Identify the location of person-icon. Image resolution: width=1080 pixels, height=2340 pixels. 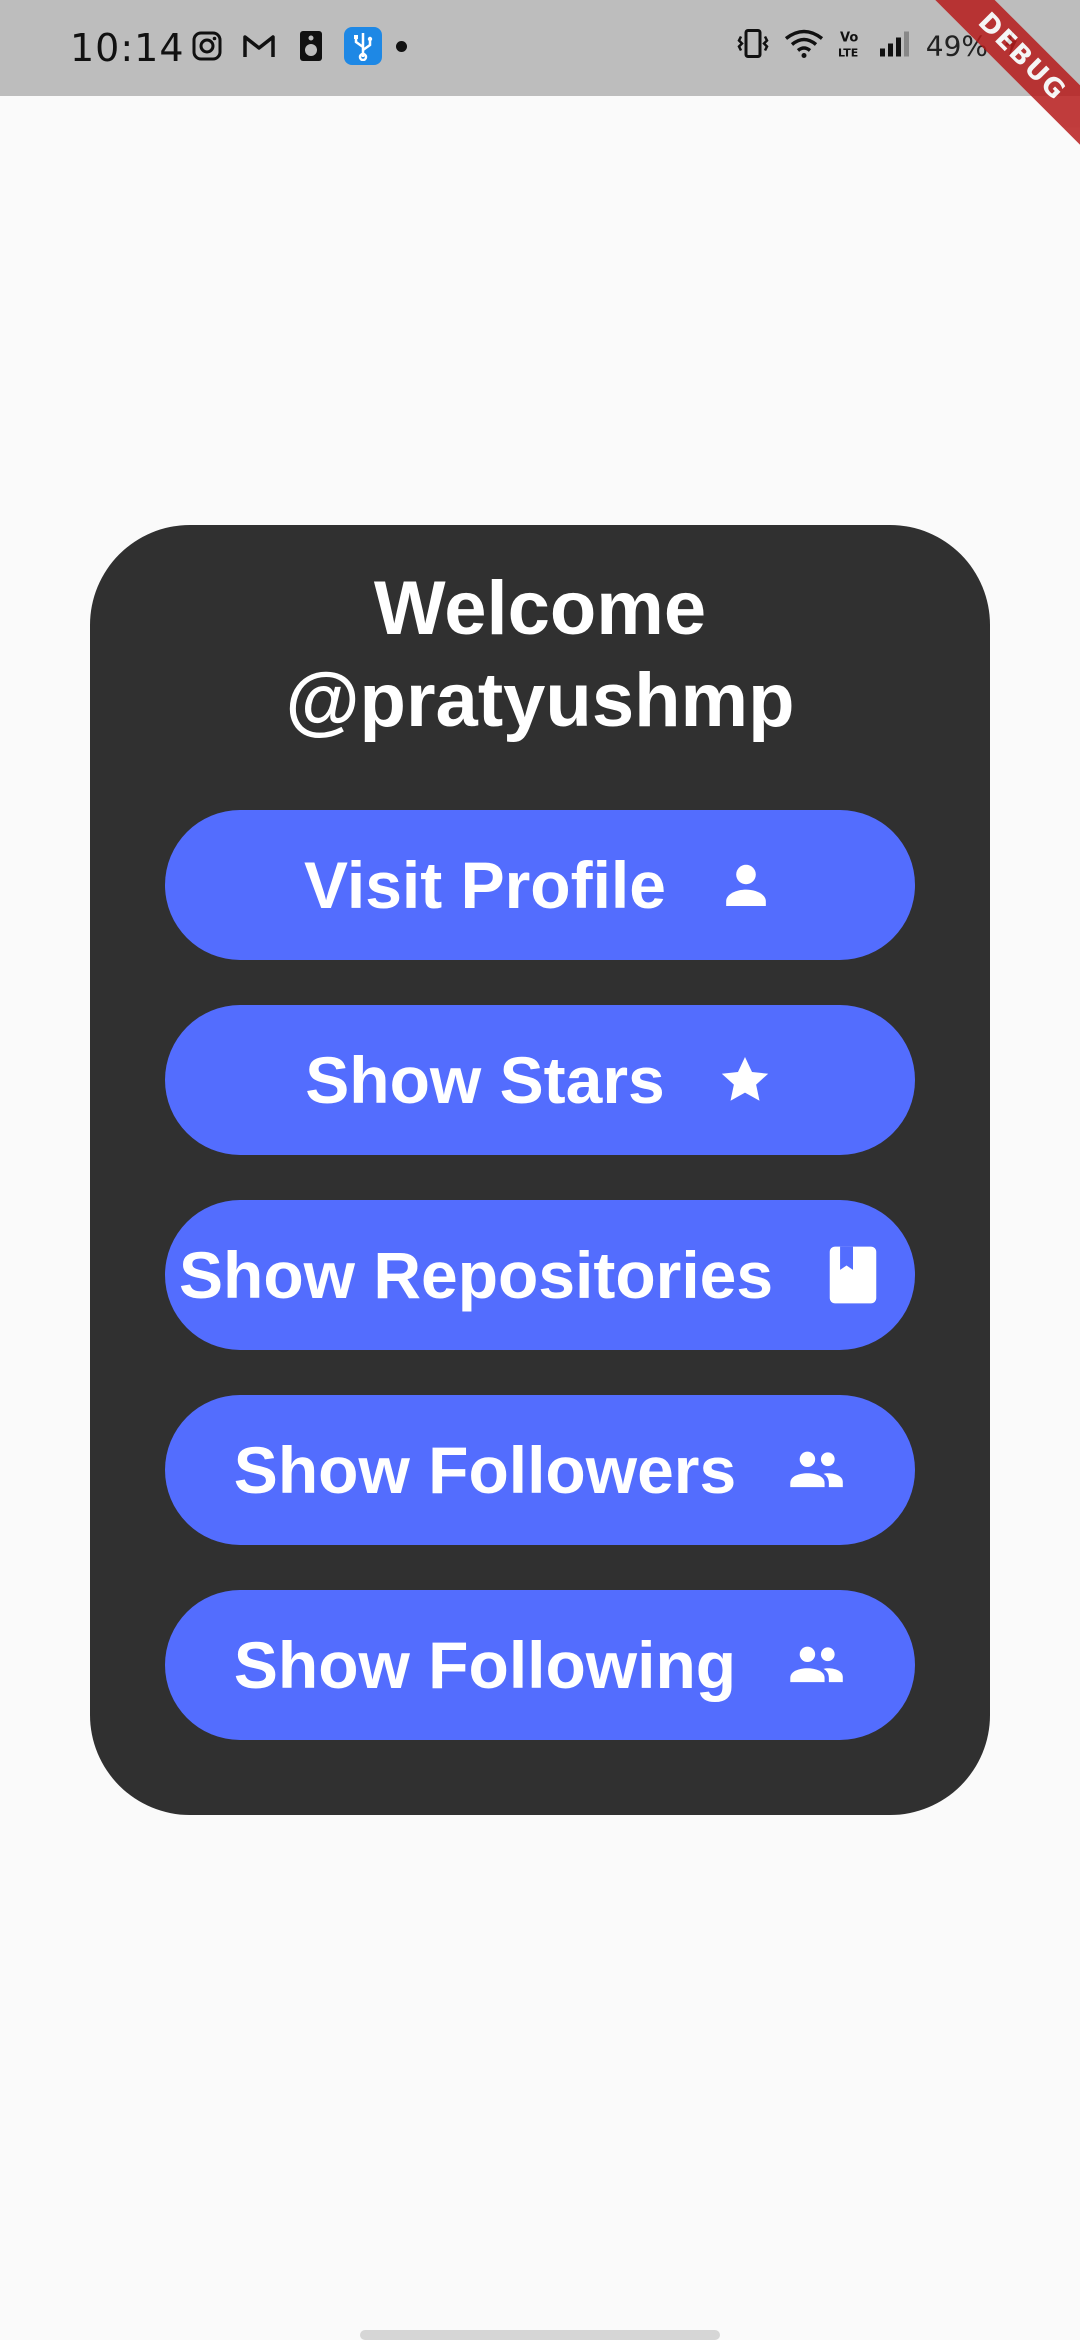
(746, 885).